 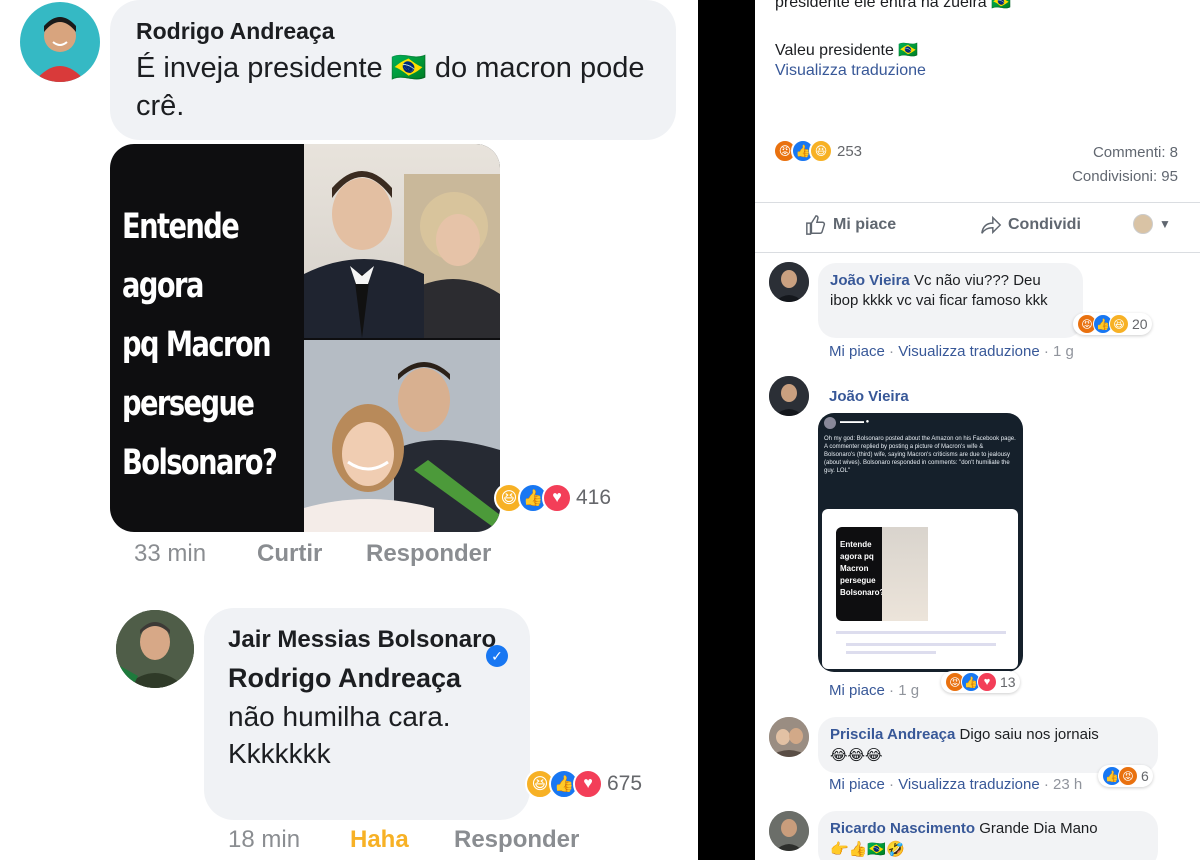 I want to click on comment-actions: Mi piace · Visualizza traduzione · 23 h, so click(x=956, y=784).